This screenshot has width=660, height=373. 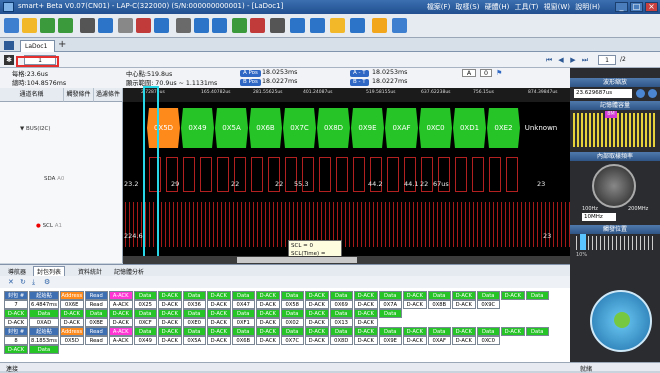 I want to click on pin-panel-icon: ✱, so click(x=9, y=60).